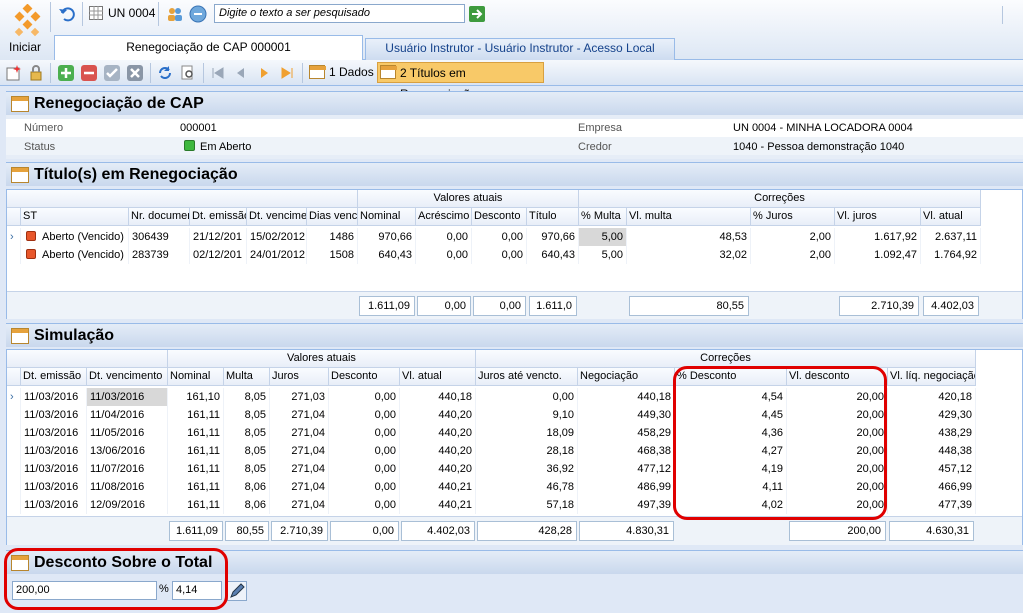 Image resolution: width=1023 pixels, height=613 pixels. I want to click on titulos-col-header: Vl. juros, so click(878, 217).